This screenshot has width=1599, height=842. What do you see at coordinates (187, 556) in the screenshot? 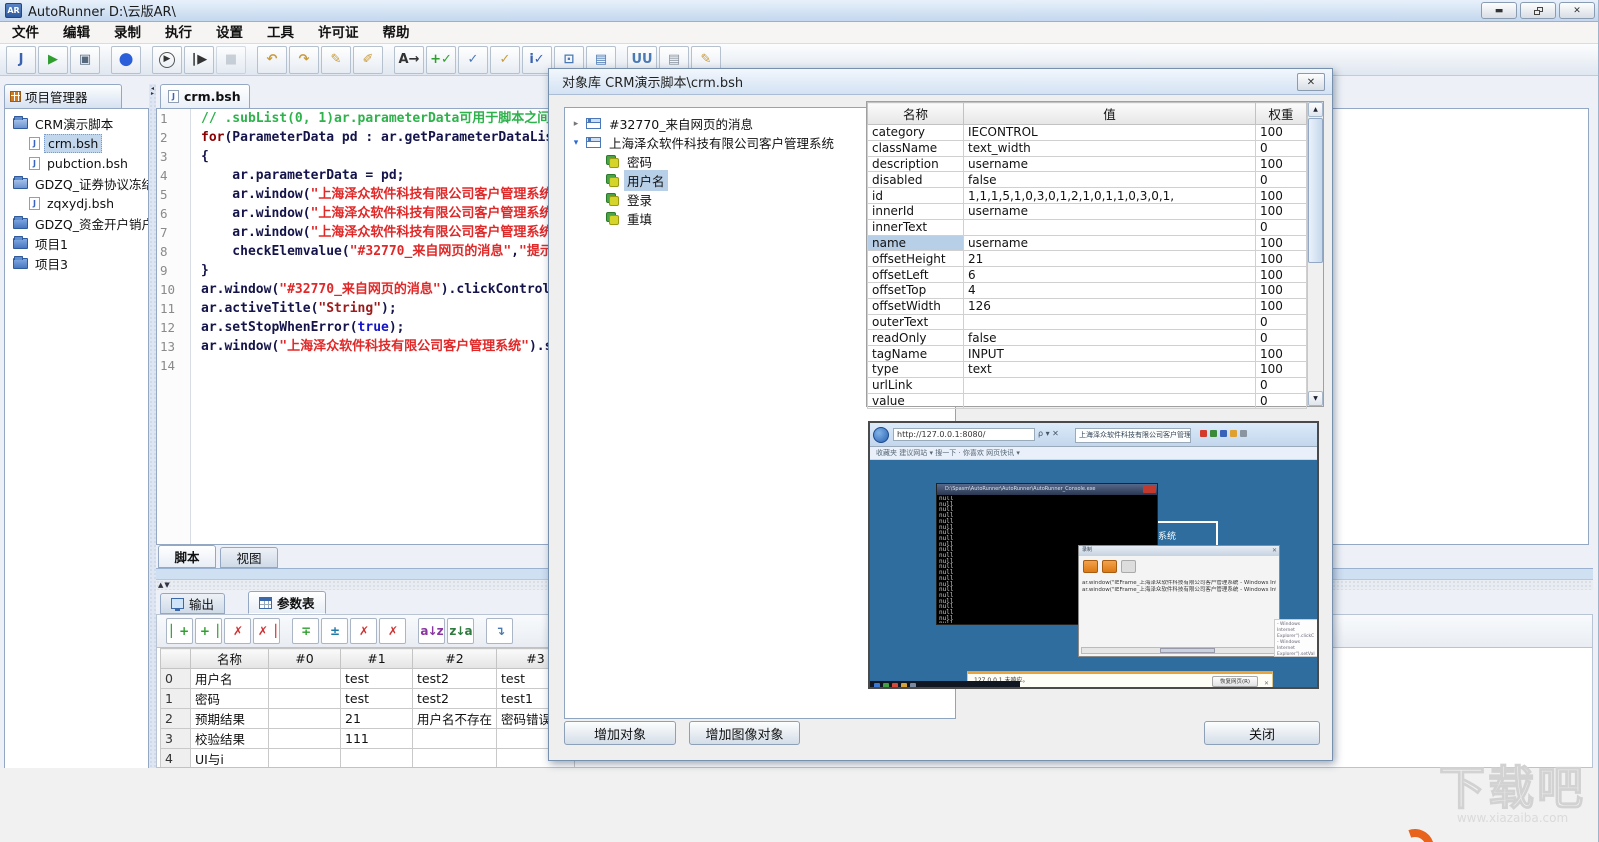
I see `tab-script: 脚本` at bounding box center [187, 556].